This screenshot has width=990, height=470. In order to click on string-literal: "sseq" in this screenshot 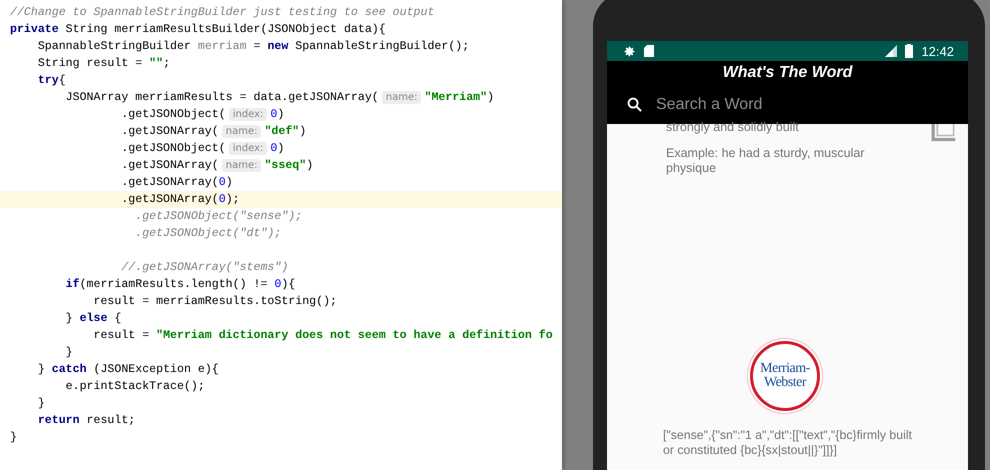, I will do `click(285, 165)`.